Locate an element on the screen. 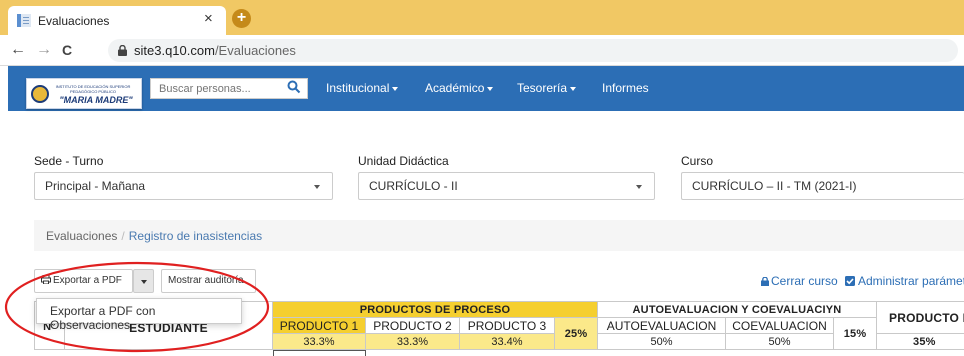  export-pdf-button: Exportar a PDF is located at coordinates (83, 281).